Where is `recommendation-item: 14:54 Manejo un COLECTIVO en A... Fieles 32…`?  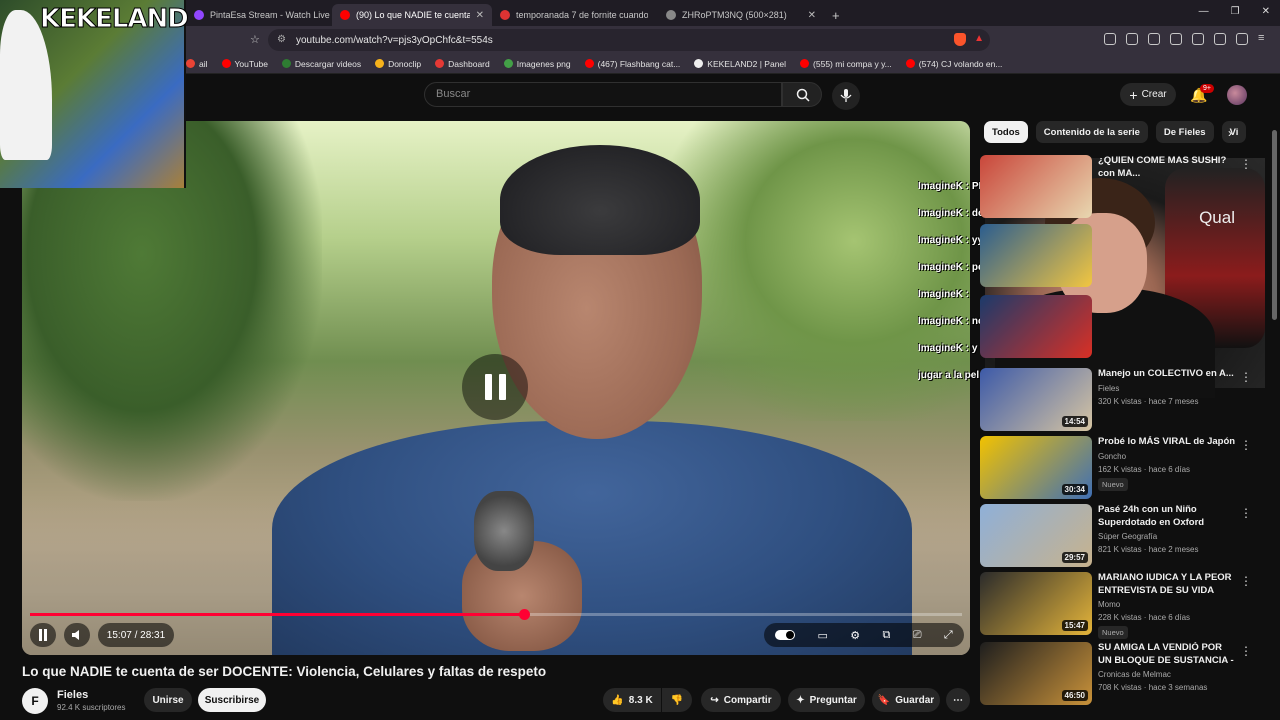 recommendation-item: 14:54 Manejo un COLECTIVO en A... Fieles 32… is located at coordinates (1125, 400).